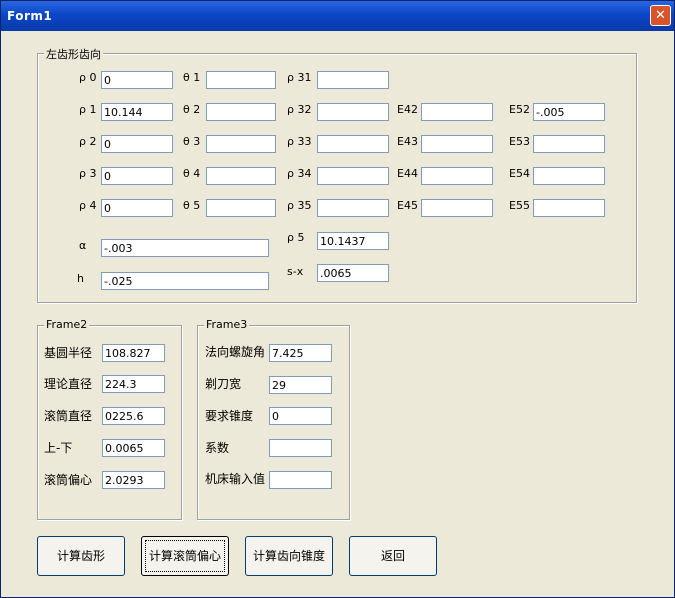  What do you see at coordinates (569, 112) in the screenshot?
I see `input-e52: -.005` at bounding box center [569, 112].